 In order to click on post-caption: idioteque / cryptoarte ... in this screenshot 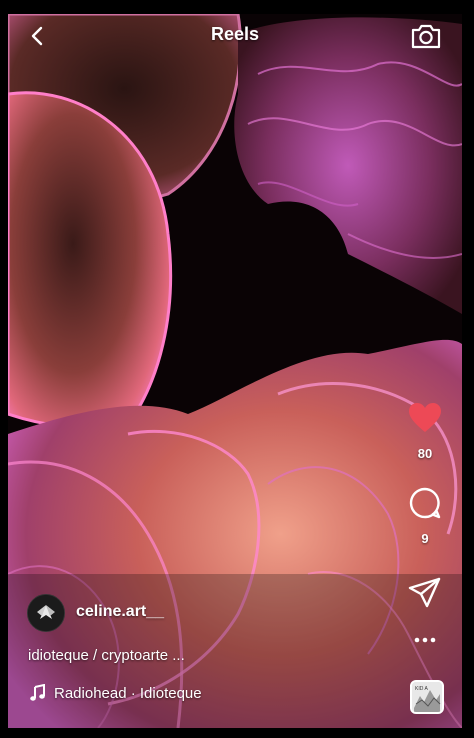, I will do `click(106, 655)`.